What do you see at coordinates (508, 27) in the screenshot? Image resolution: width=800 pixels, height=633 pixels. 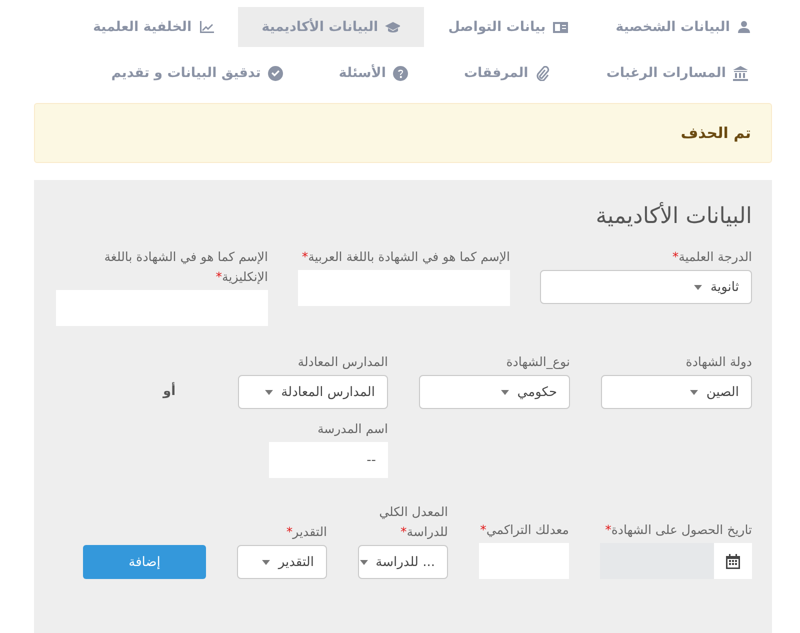 I see `tab: بيانات التواصل` at bounding box center [508, 27].